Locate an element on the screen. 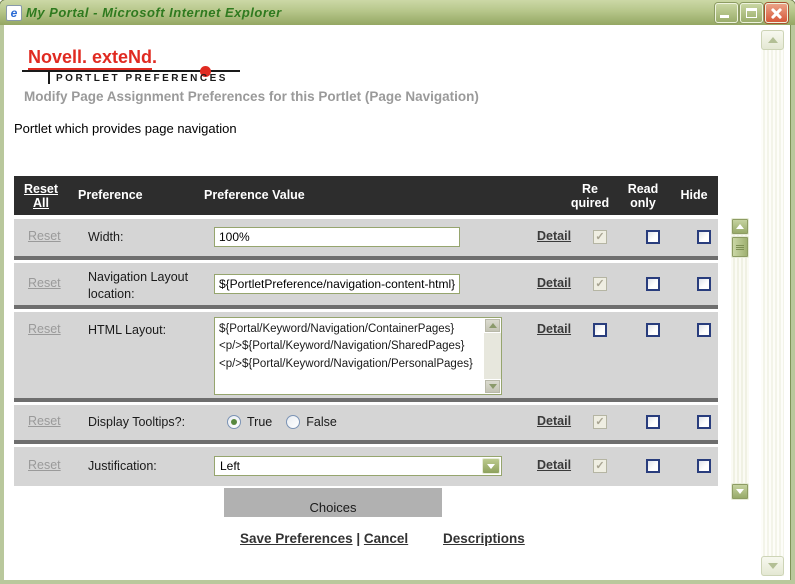 This screenshot has width=795, height=584. logo-vertical-tick is located at coordinates (49, 77).